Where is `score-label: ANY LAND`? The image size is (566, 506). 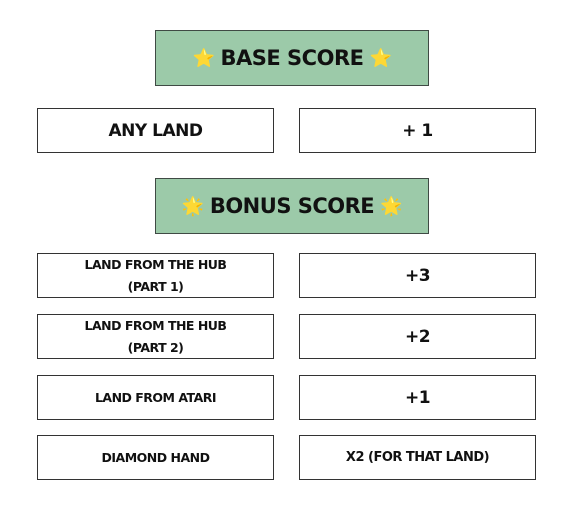
score-label: ANY LAND is located at coordinates (155, 130).